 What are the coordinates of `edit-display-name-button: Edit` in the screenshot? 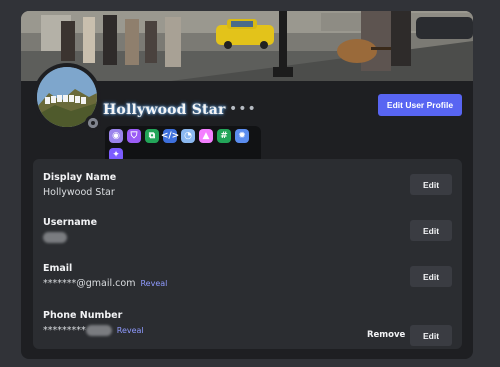 It's located at (431, 184).